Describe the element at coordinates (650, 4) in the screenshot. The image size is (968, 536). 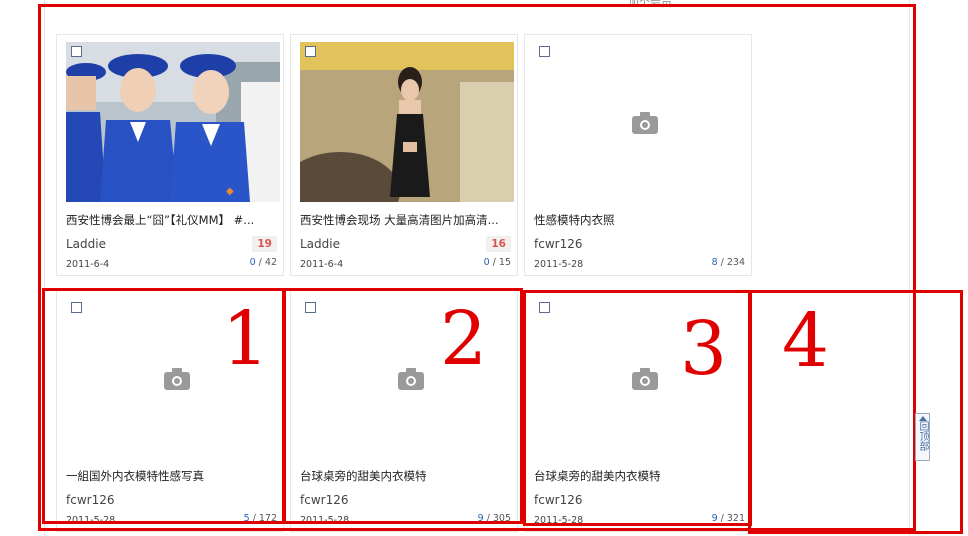
I see `header-snippet: 加个会员` at that location.